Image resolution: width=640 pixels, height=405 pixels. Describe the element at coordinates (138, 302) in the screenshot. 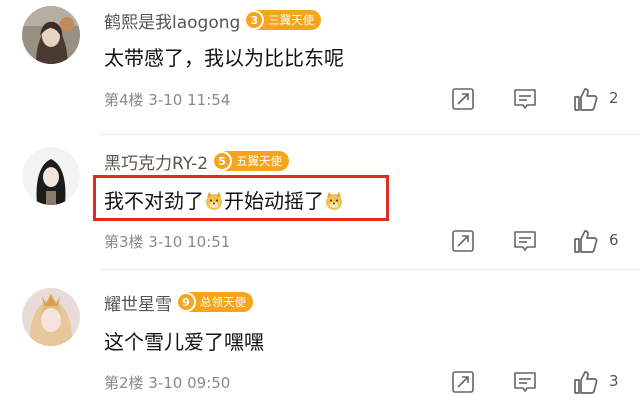

I see `username: 耀世星雪` at that location.